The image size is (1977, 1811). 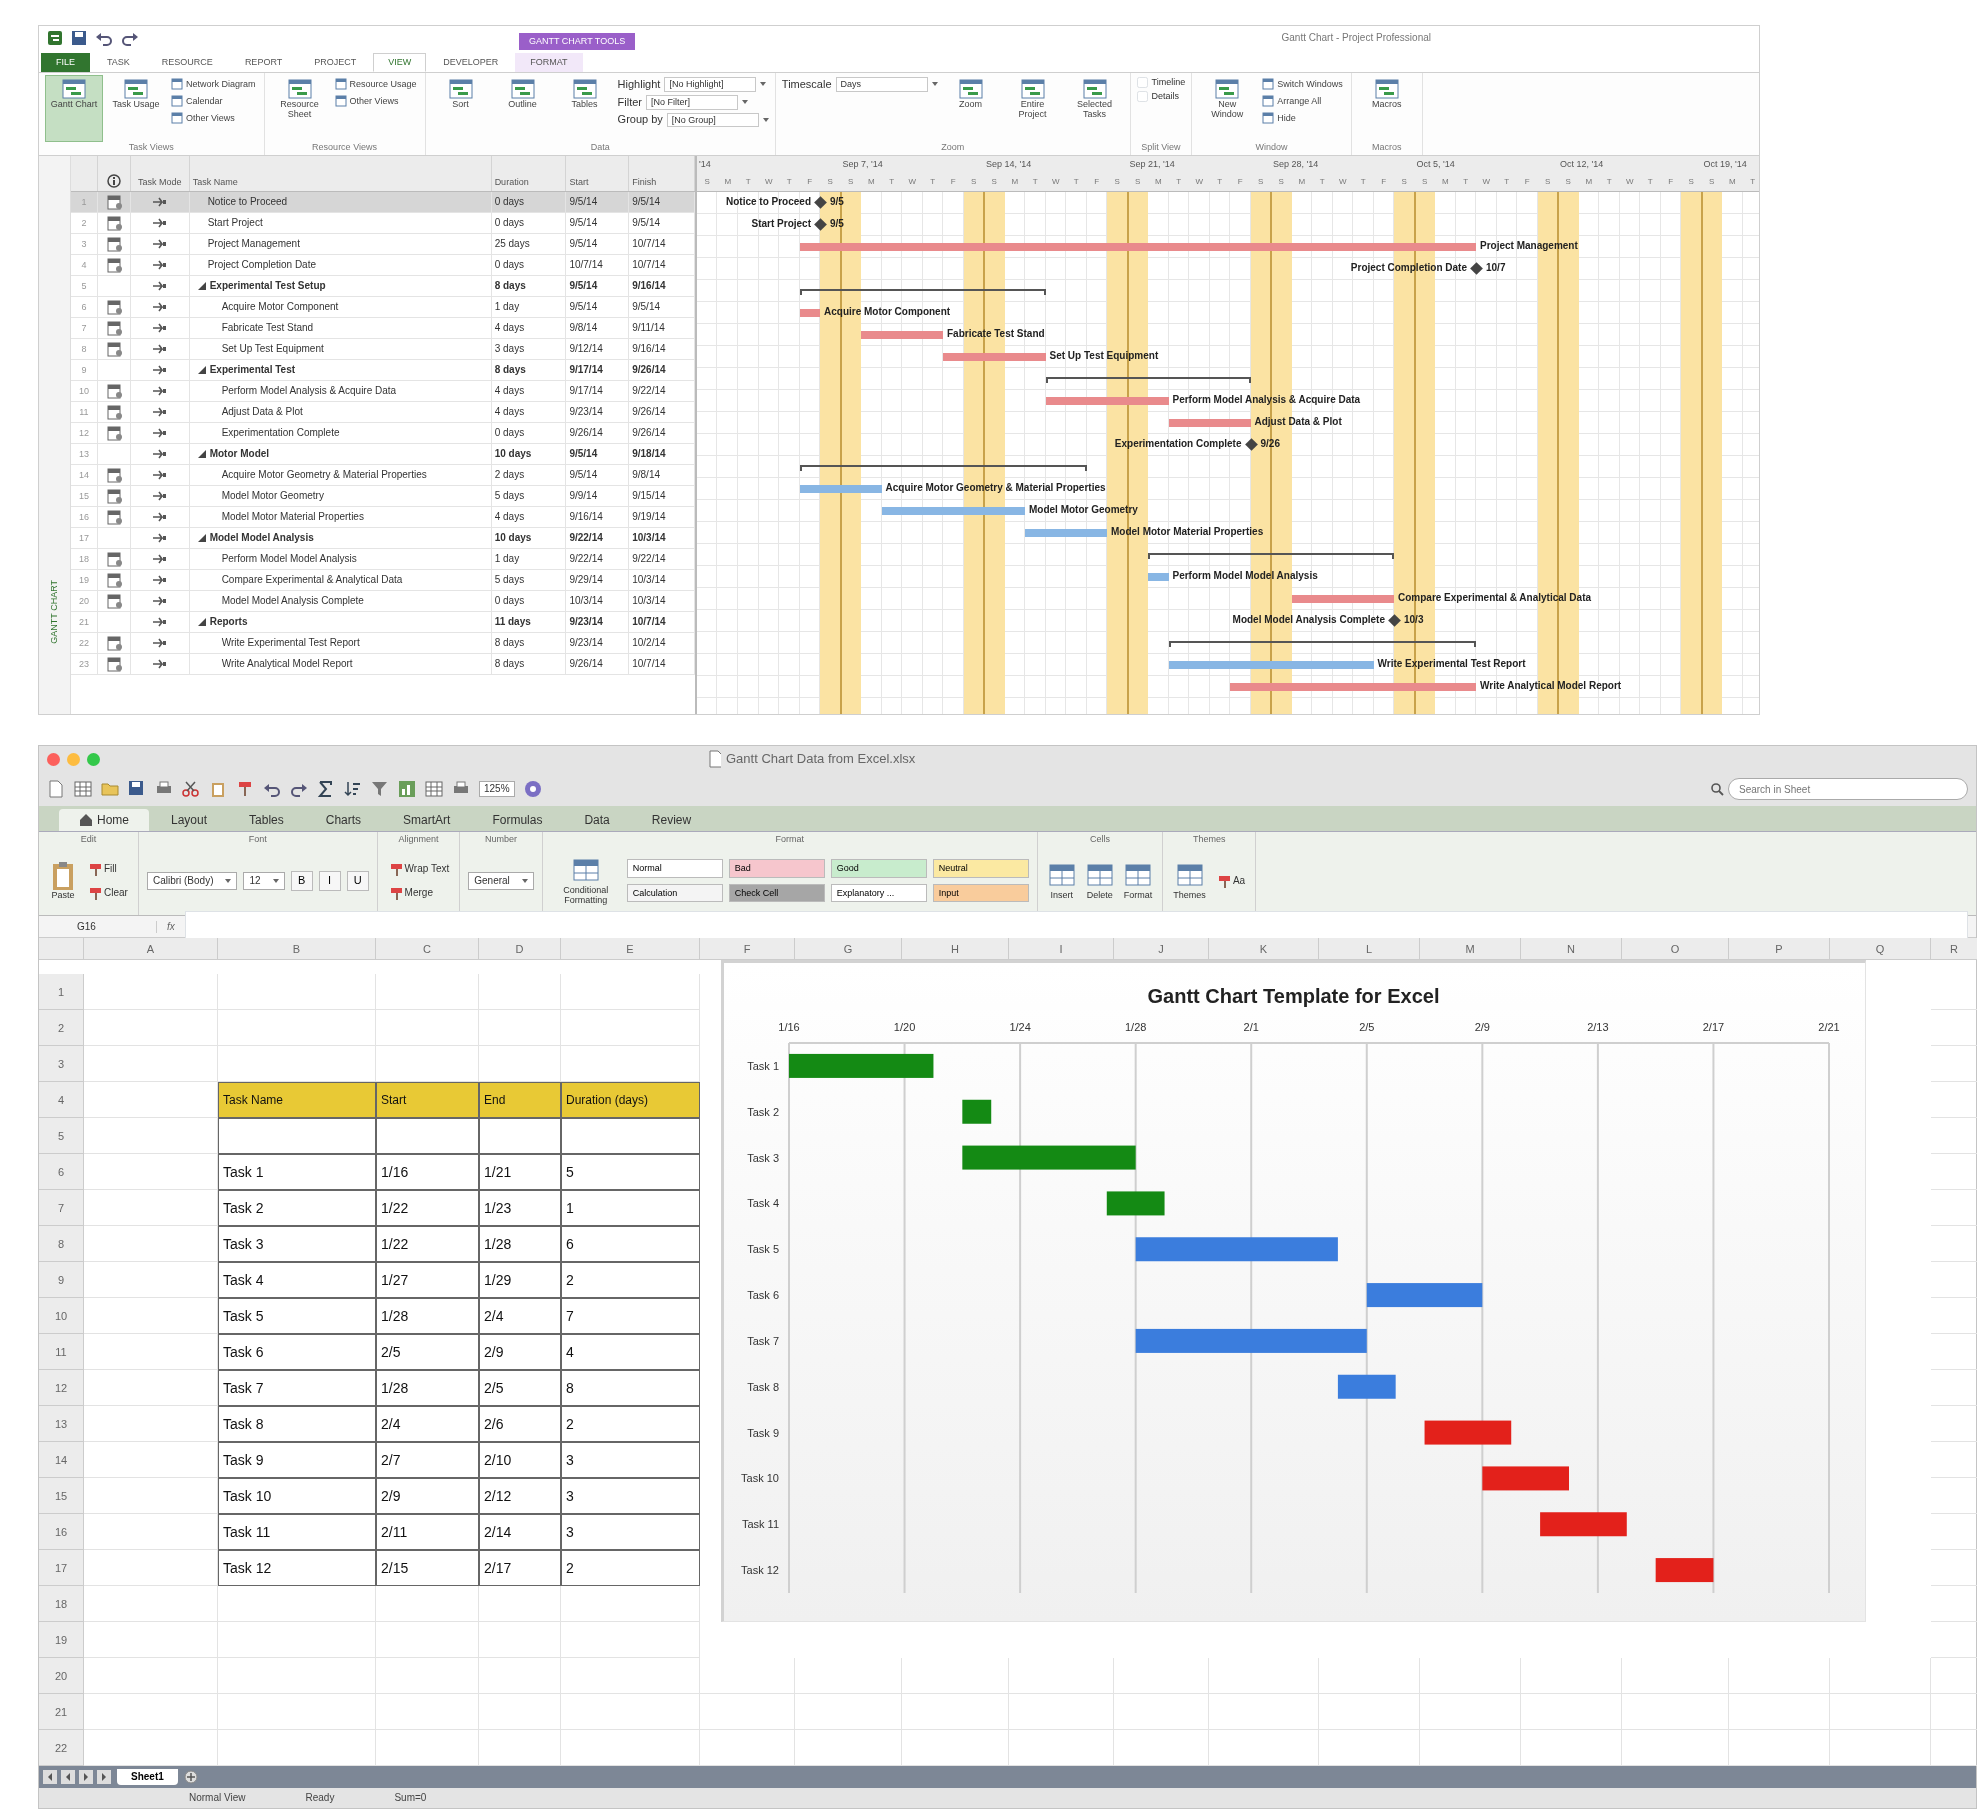 I want to click on task-row: 15 Model Motor Geometry 5 days 9/9/14 9/15/14, so click(x=383, y=496).